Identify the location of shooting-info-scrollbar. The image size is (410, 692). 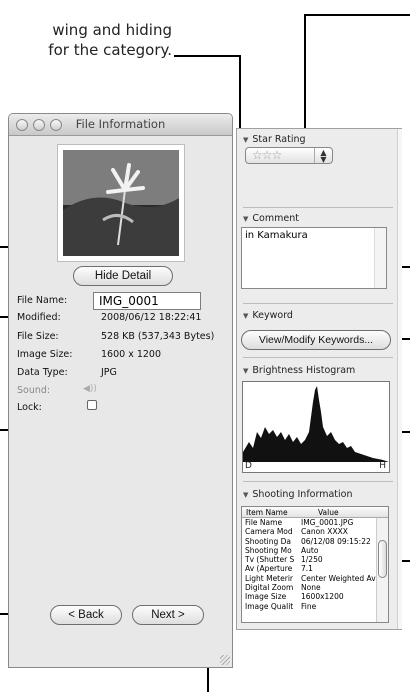
(382, 570).